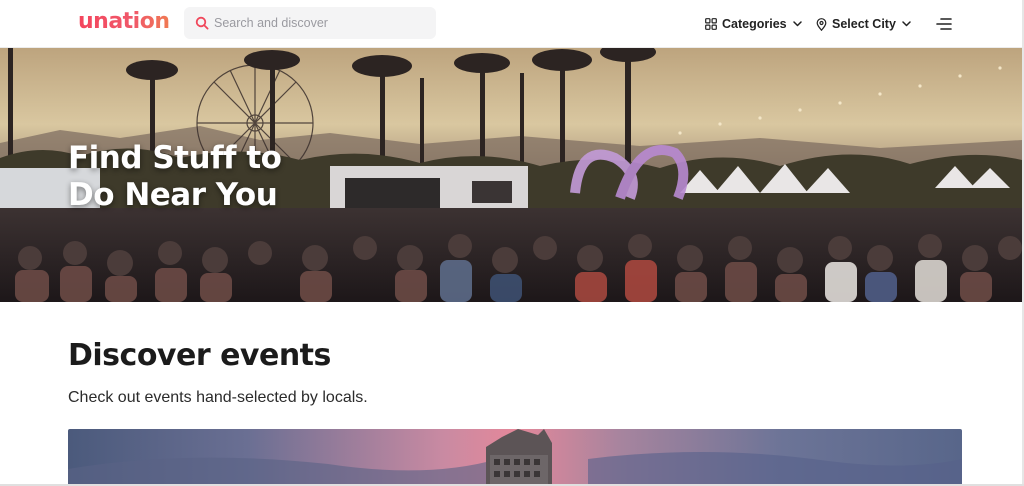 The width and height of the screenshot is (1024, 486). Describe the element at coordinates (124, 21) in the screenshot. I see `unation-logo: unation` at that location.